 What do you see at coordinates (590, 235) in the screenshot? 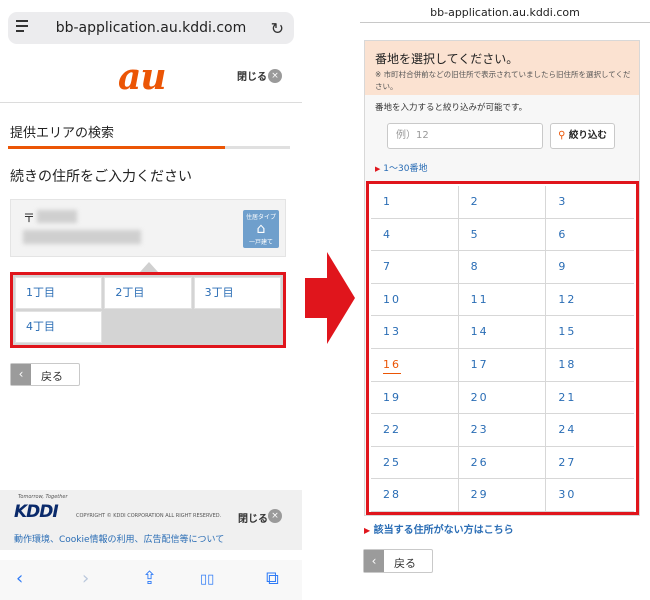
I see `banchi-option: 6` at bounding box center [590, 235].